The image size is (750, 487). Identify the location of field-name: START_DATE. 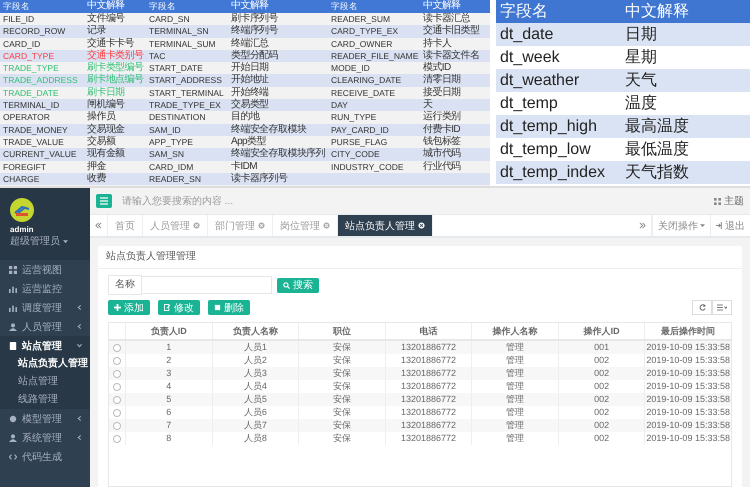
(176, 68).